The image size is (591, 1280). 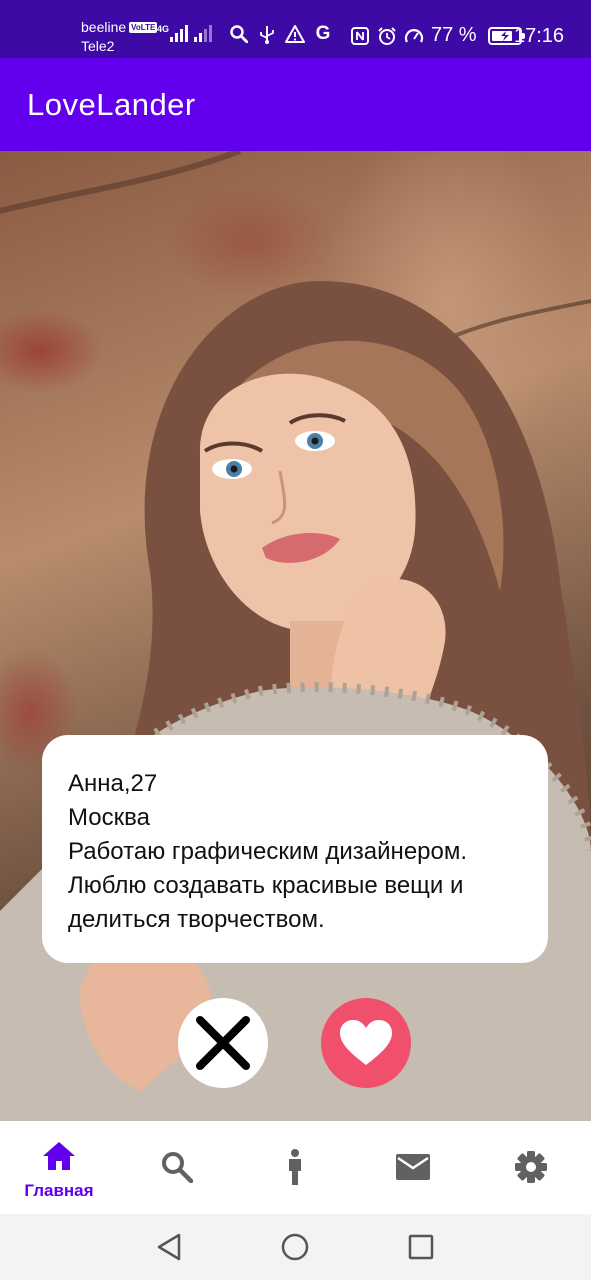 I want to click on speedometer-icon, so click(x=414, y=36).